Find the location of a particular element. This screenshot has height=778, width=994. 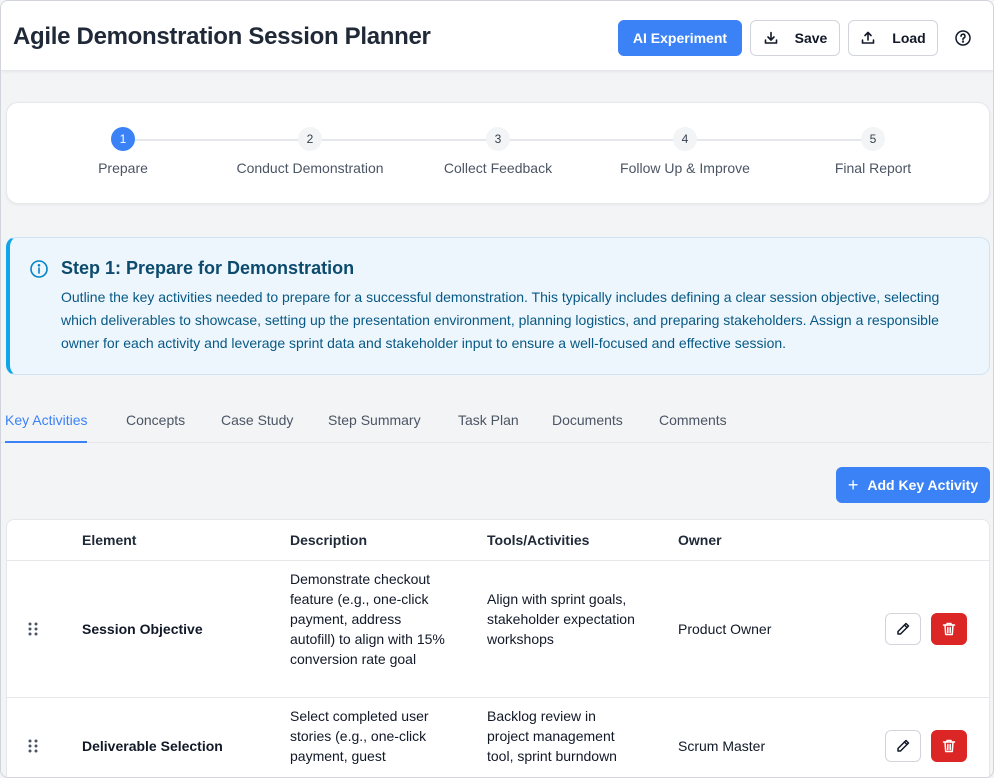

step-number: 4 is located at coordinates (685, 139).